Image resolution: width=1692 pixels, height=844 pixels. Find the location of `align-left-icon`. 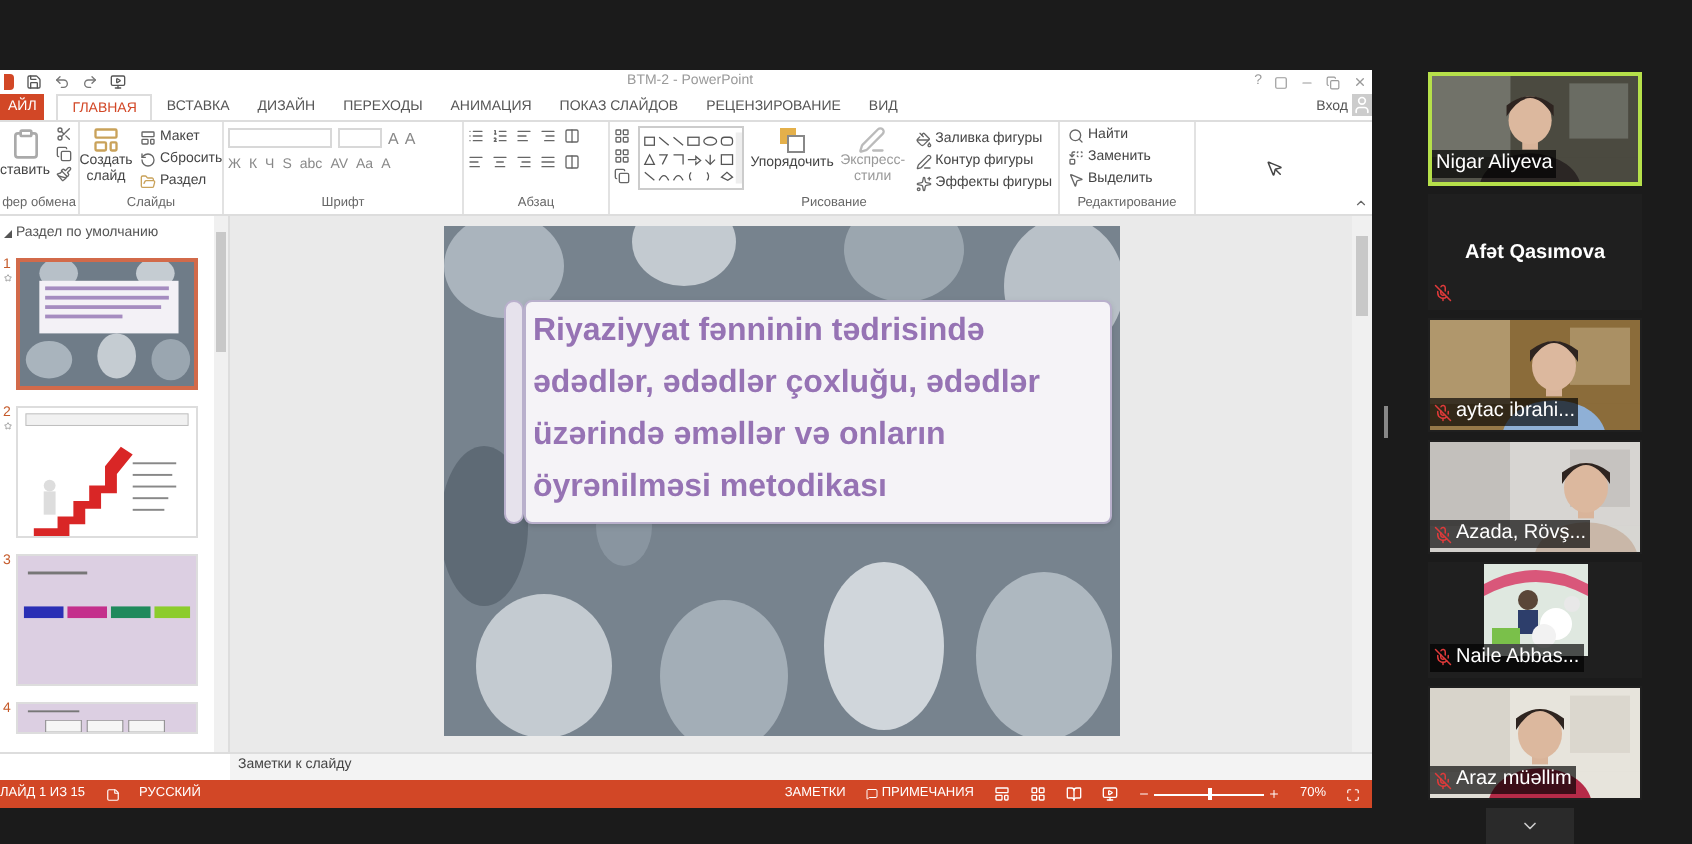

align-left-icon is located at coordinates (476, 162).